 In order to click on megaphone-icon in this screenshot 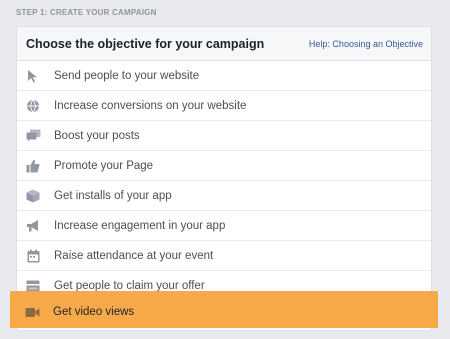, I will do `click(33, 226)`.